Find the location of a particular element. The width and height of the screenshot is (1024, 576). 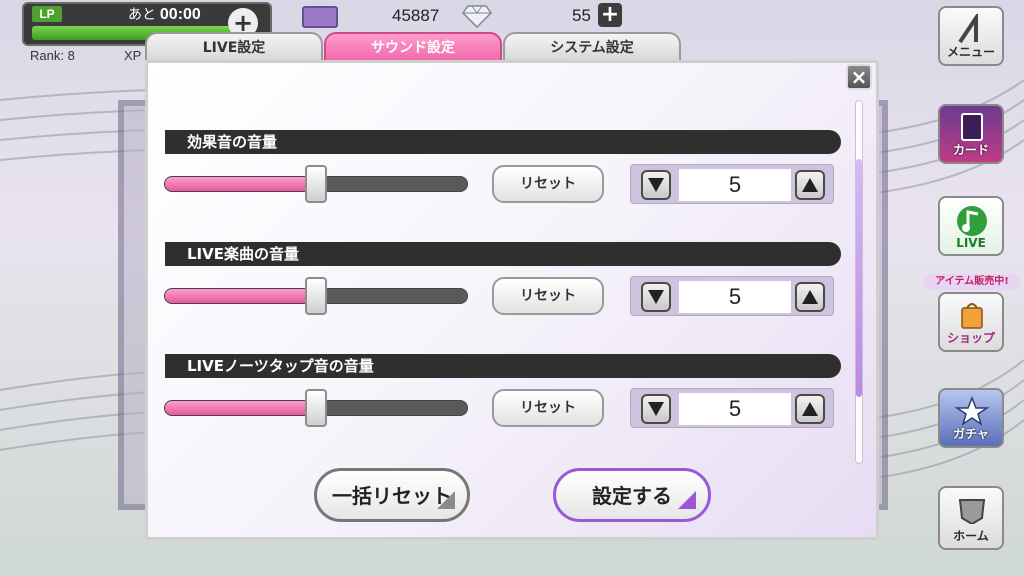

card-button: カード is located at coordinates (971, 134).